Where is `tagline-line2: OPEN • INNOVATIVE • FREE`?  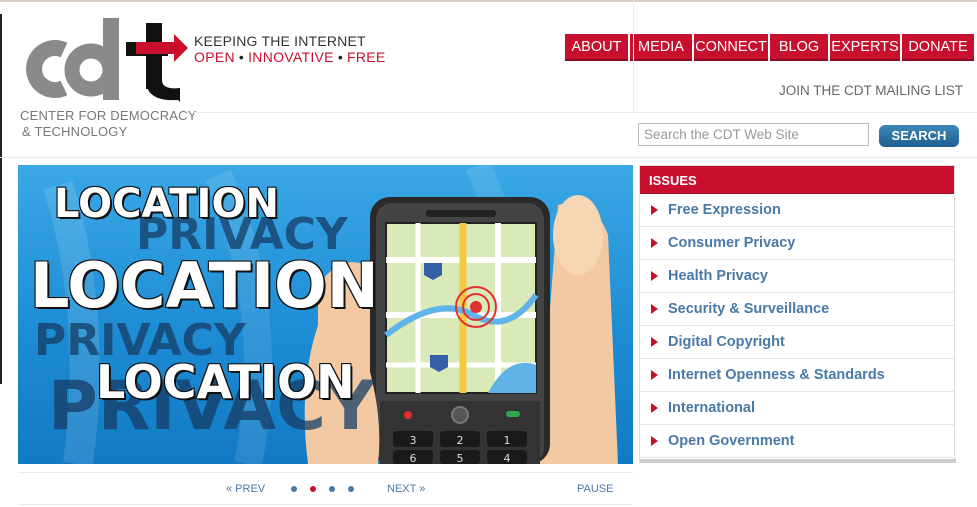
tagline-line2: OPEN • INNOVATIVE • FREE is located at coordinates (290, 57).